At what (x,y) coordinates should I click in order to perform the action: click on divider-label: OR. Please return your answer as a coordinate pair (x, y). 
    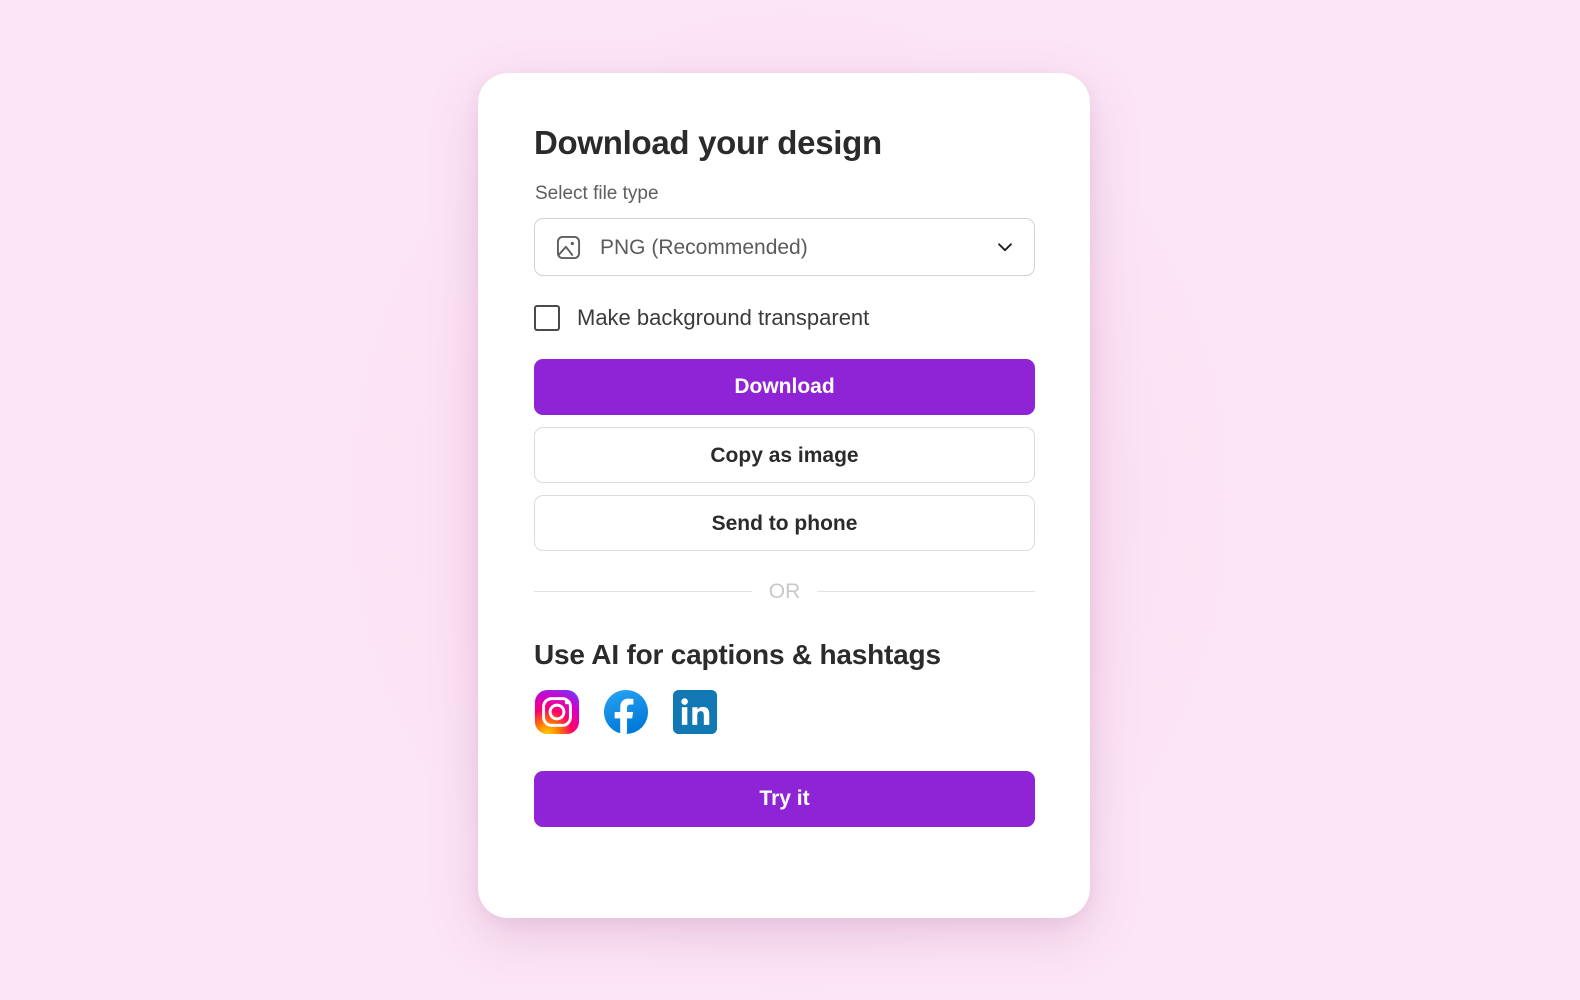
    Looking at the image, I should click on (784, 592).